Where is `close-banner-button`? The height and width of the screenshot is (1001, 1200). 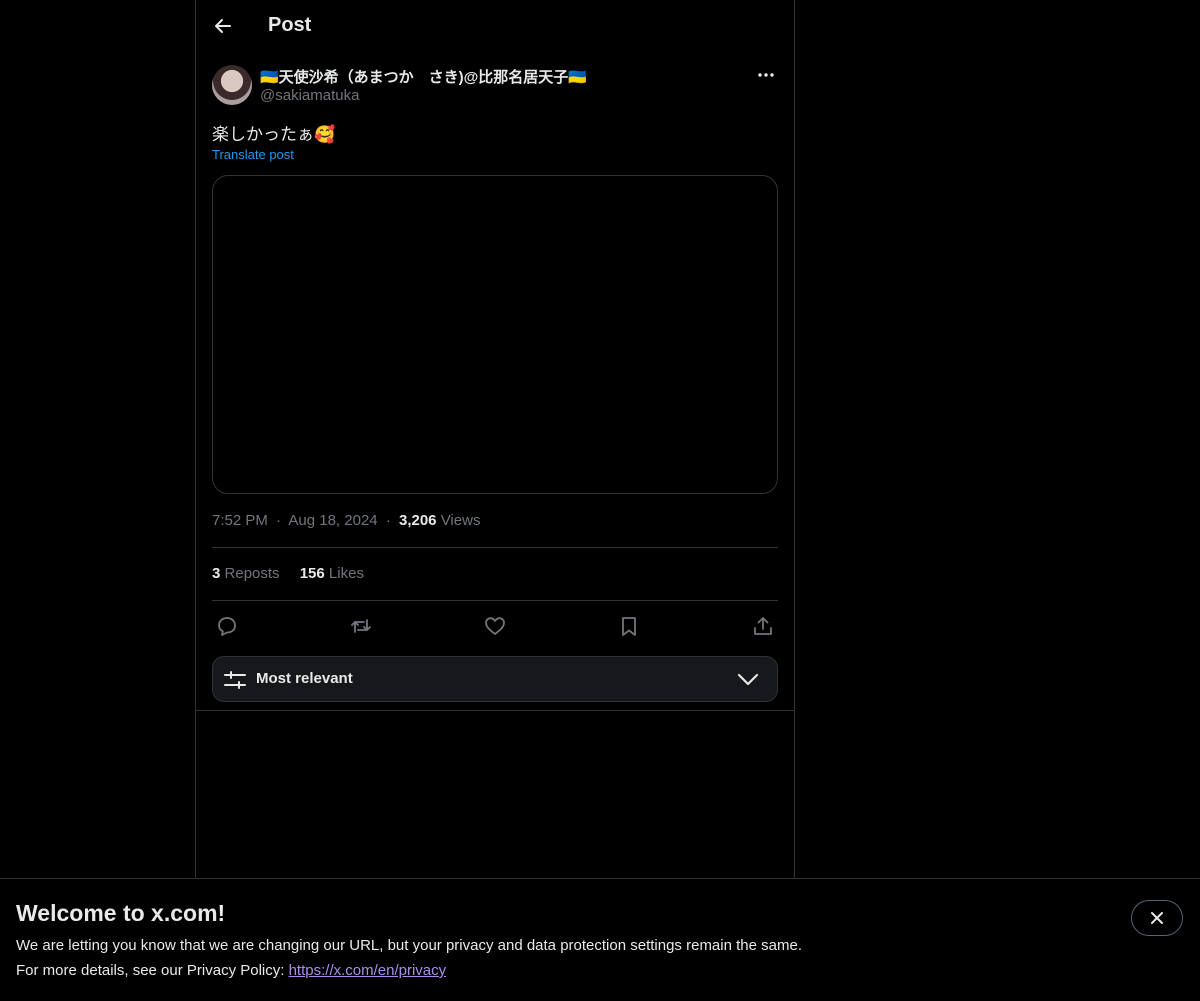
close-banner-button is located at coordinates (1157, 918).